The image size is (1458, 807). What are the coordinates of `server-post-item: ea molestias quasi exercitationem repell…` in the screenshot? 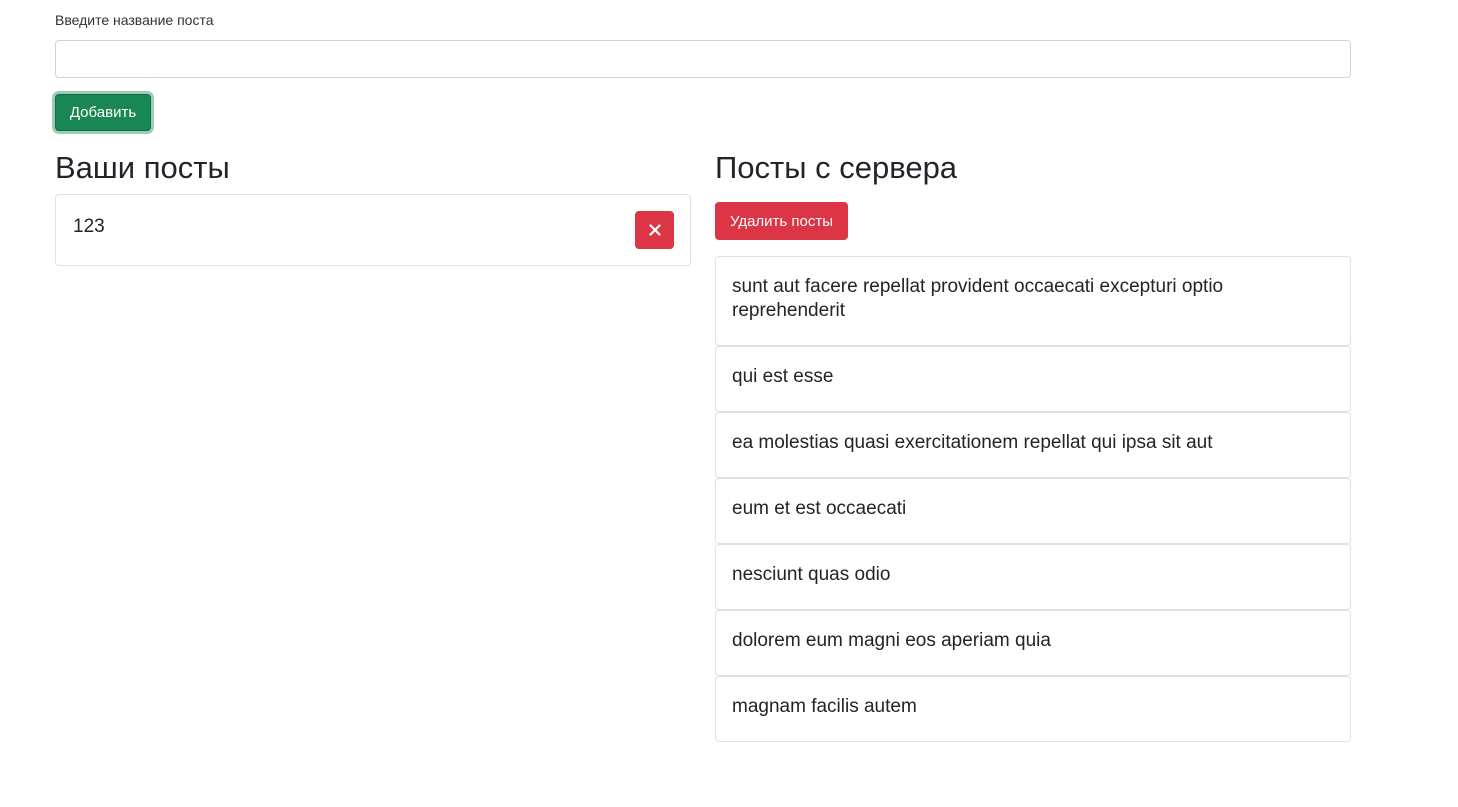 It's located at (1033, 445).